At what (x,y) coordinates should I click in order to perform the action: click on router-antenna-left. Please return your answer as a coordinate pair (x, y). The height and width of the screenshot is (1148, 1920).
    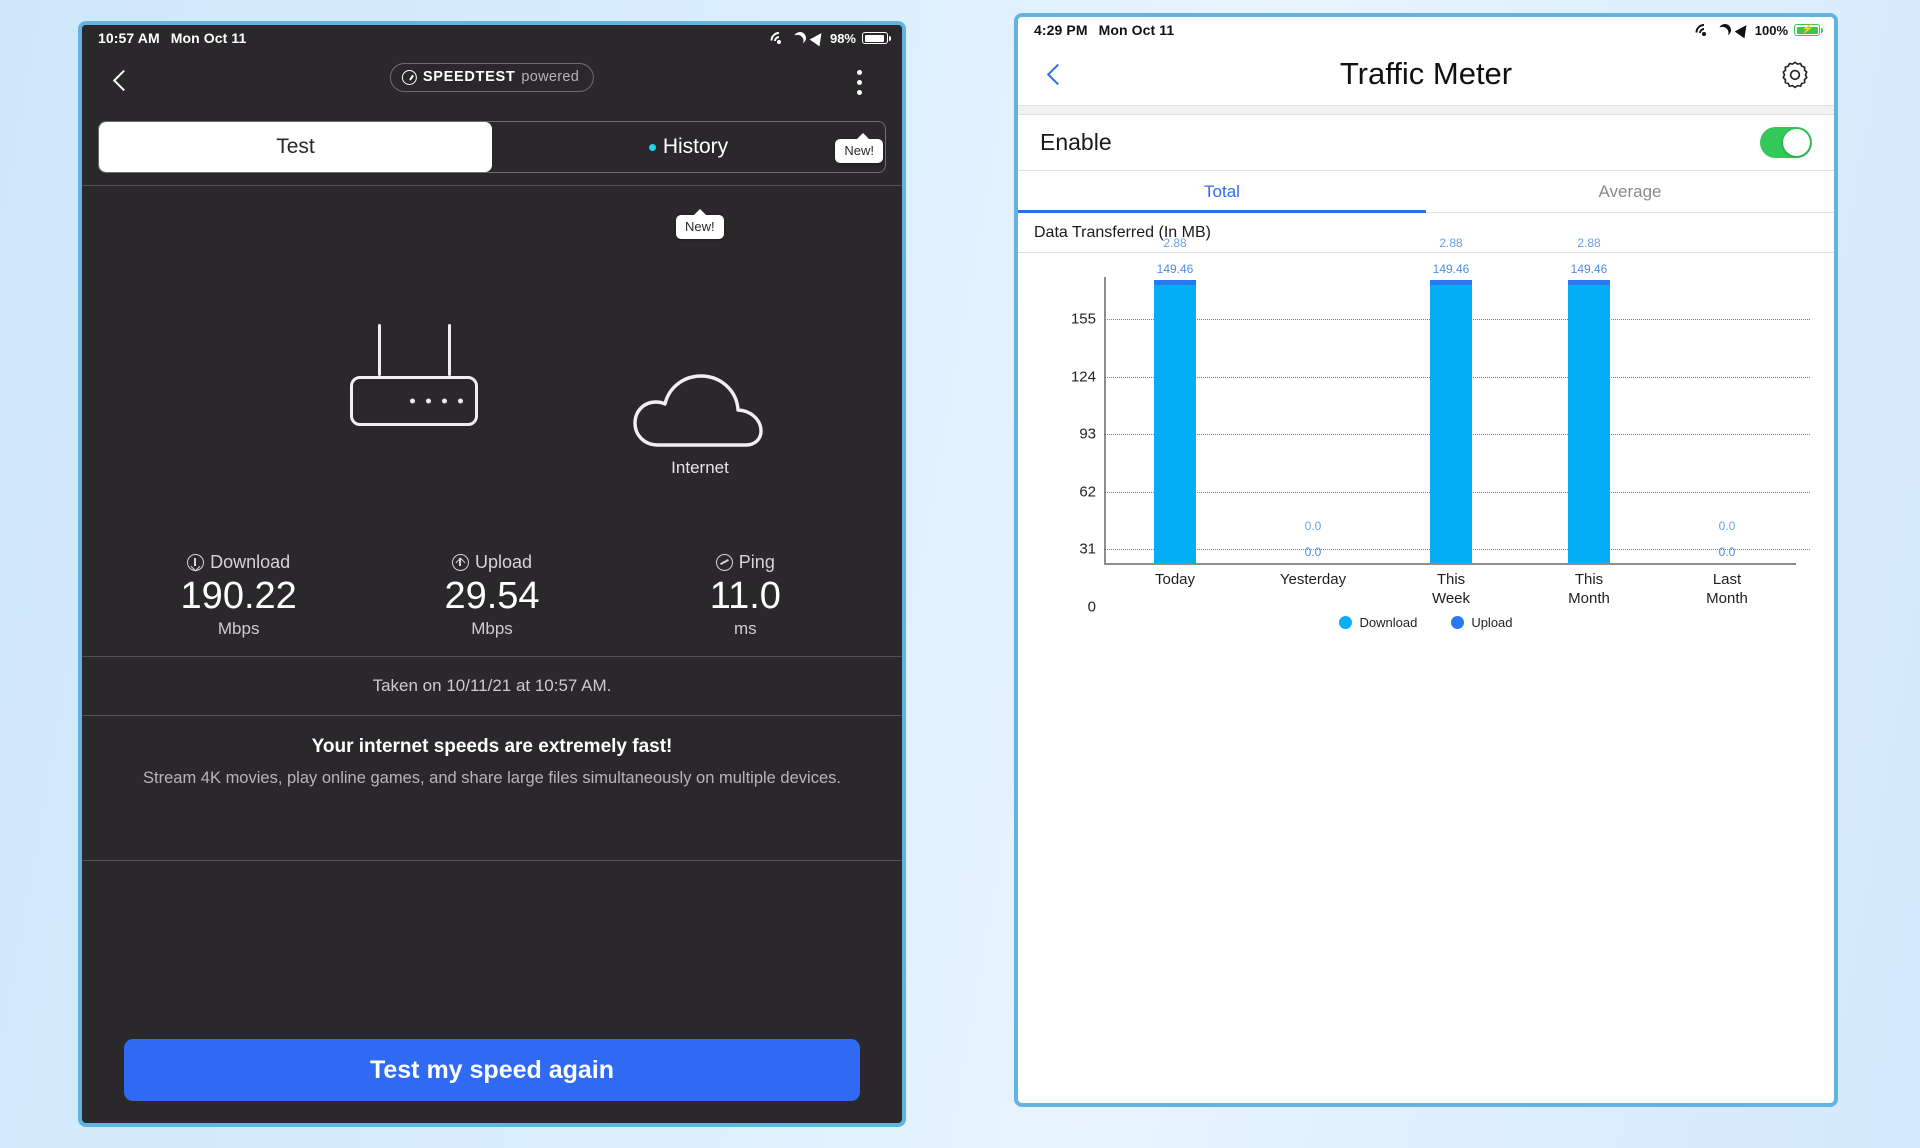
    Looking at the image, I should click on (379, 350).